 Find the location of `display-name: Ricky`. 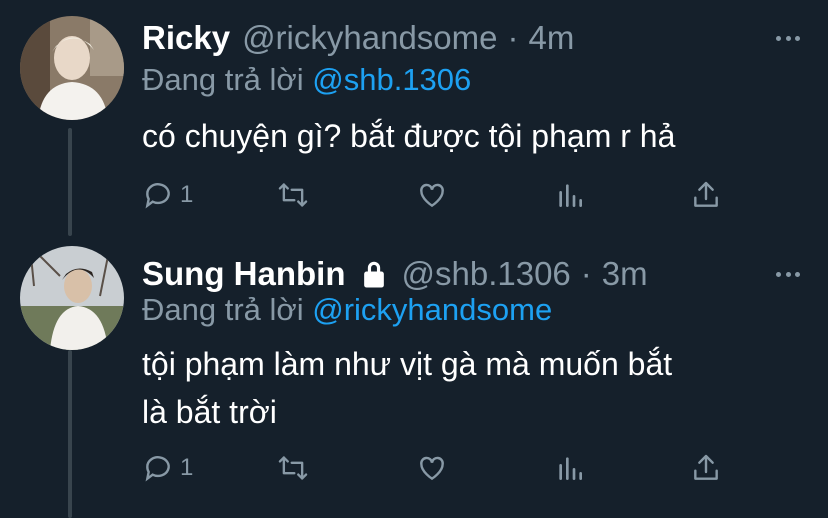

display-name: Ricky is located at coordinates (186, 38).